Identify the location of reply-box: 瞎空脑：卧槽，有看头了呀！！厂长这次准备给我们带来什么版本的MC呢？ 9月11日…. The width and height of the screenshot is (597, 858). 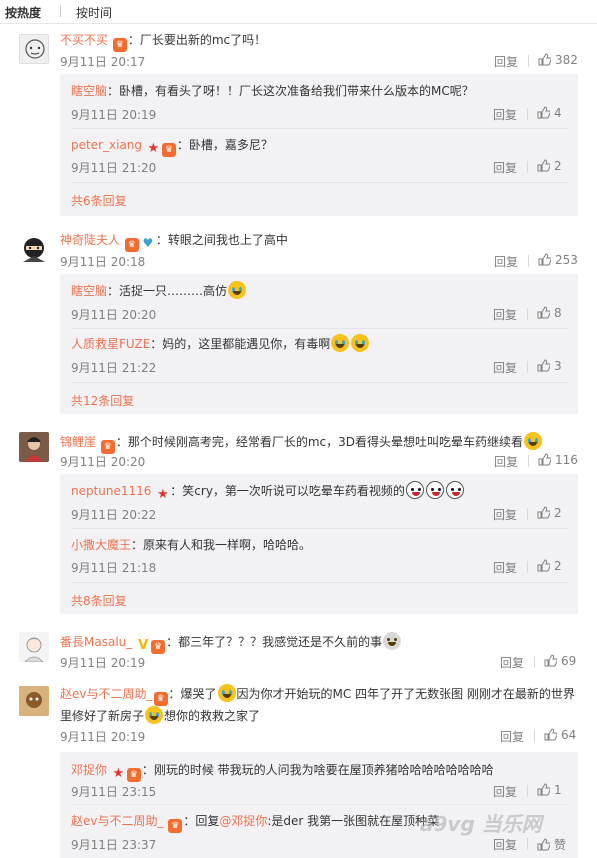
(319, 145).